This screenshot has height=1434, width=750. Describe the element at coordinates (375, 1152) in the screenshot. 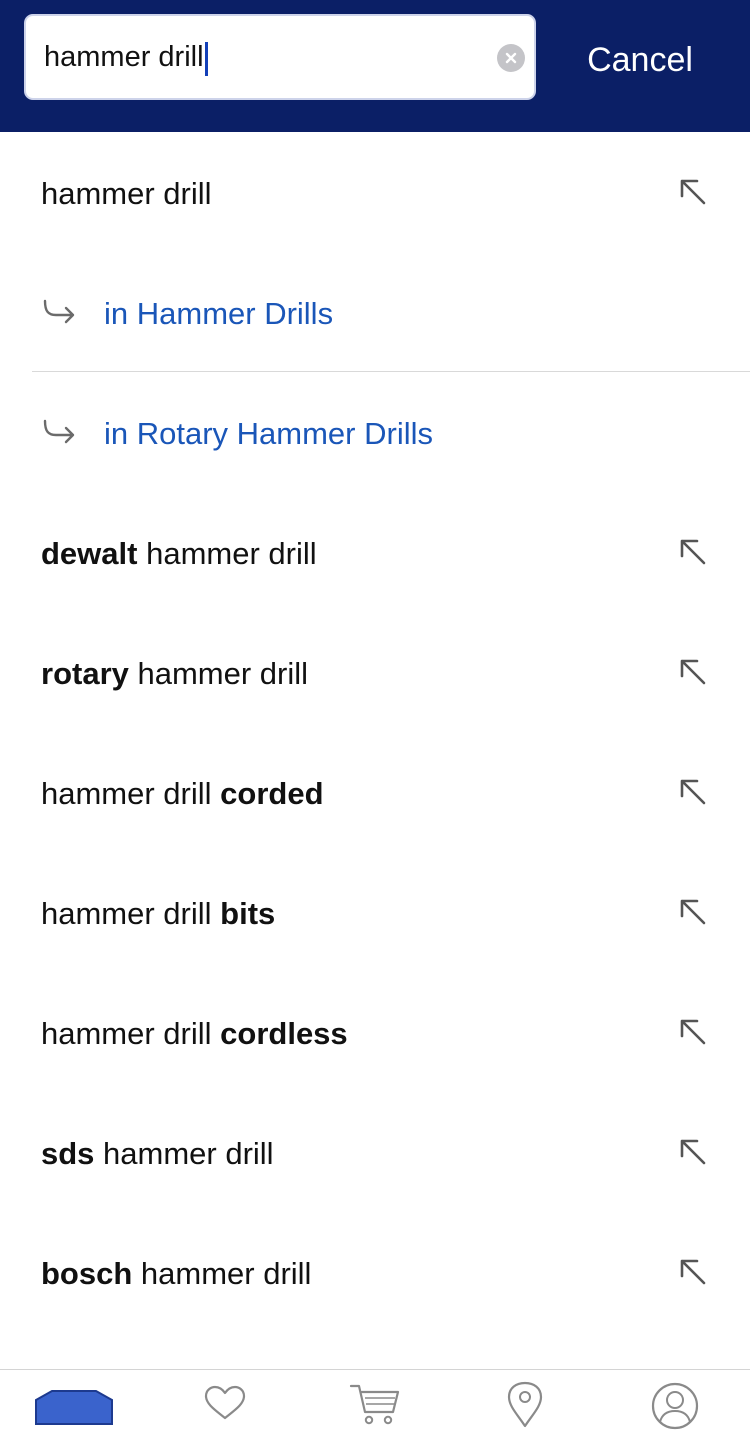

I see `suggestion-row: sds hammer drill` at that location.